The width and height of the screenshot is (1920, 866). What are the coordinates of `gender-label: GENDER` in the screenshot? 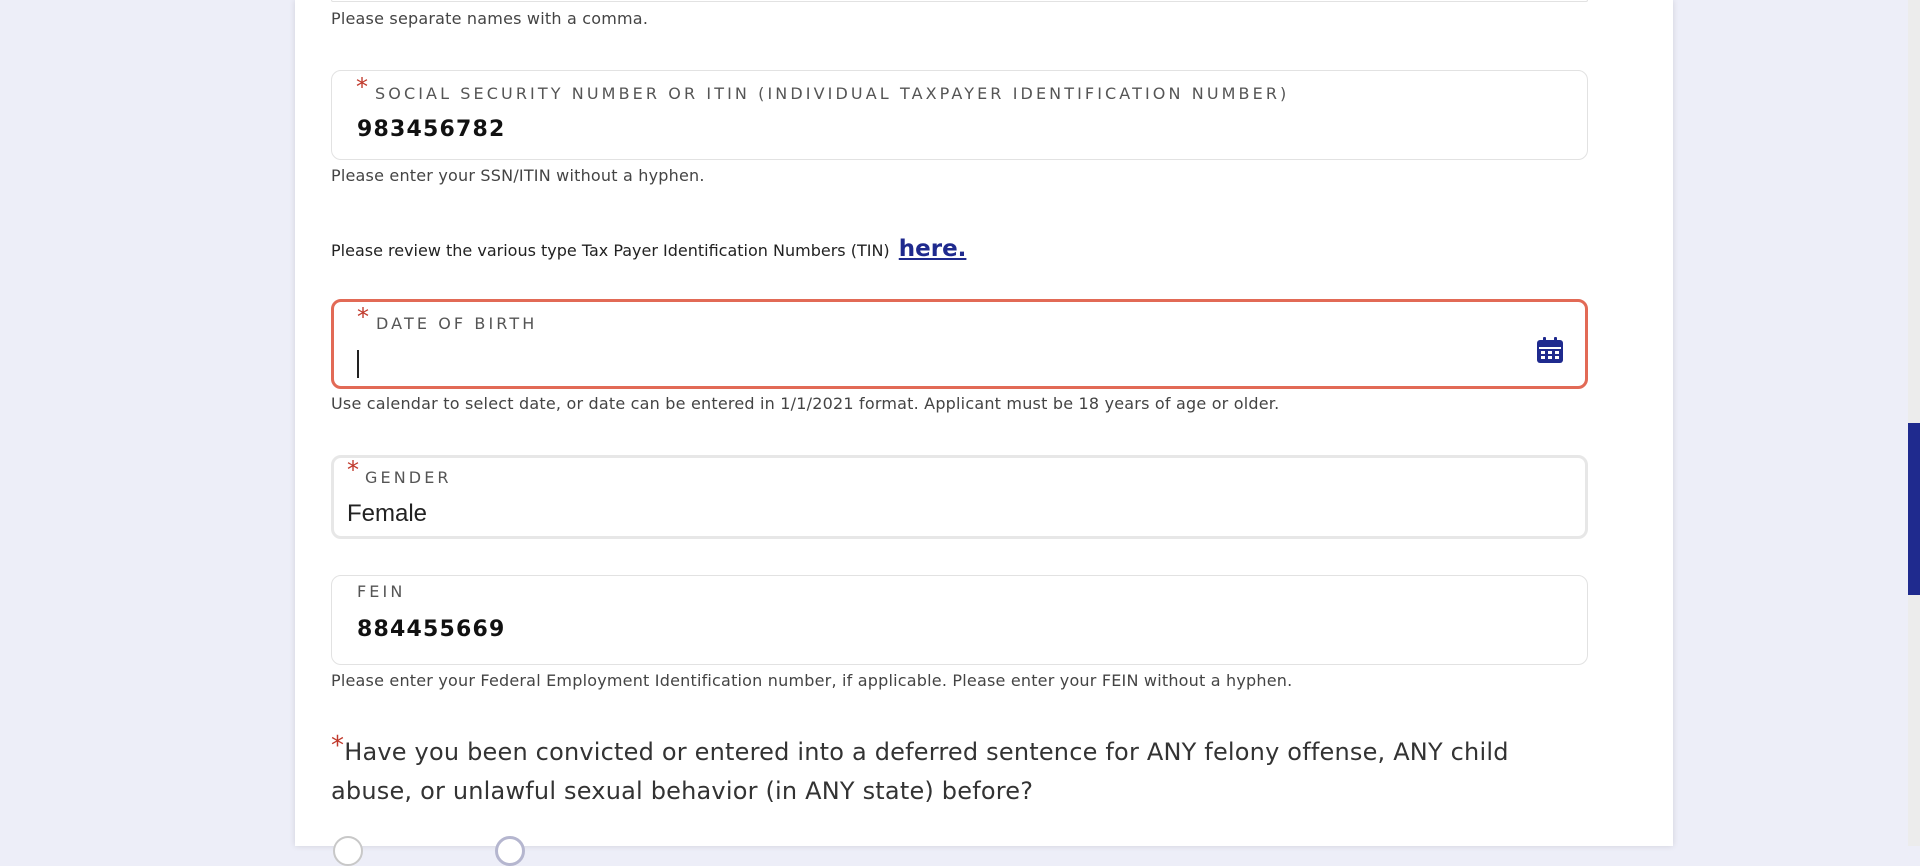 It's located at (408, 477).